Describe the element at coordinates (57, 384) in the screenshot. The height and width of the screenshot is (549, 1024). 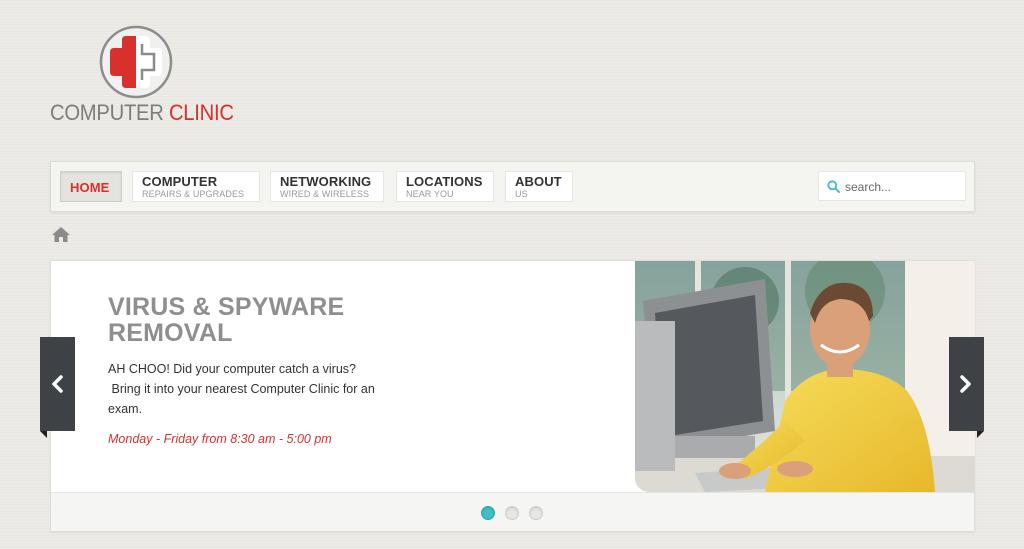
I see `chevron-left-icon` at that location.